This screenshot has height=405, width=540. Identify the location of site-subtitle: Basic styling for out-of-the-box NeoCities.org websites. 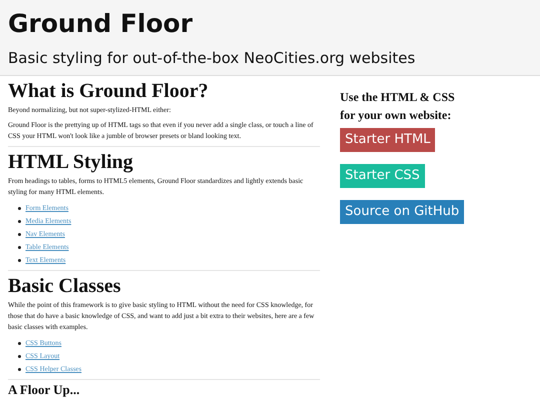
(212, 58).